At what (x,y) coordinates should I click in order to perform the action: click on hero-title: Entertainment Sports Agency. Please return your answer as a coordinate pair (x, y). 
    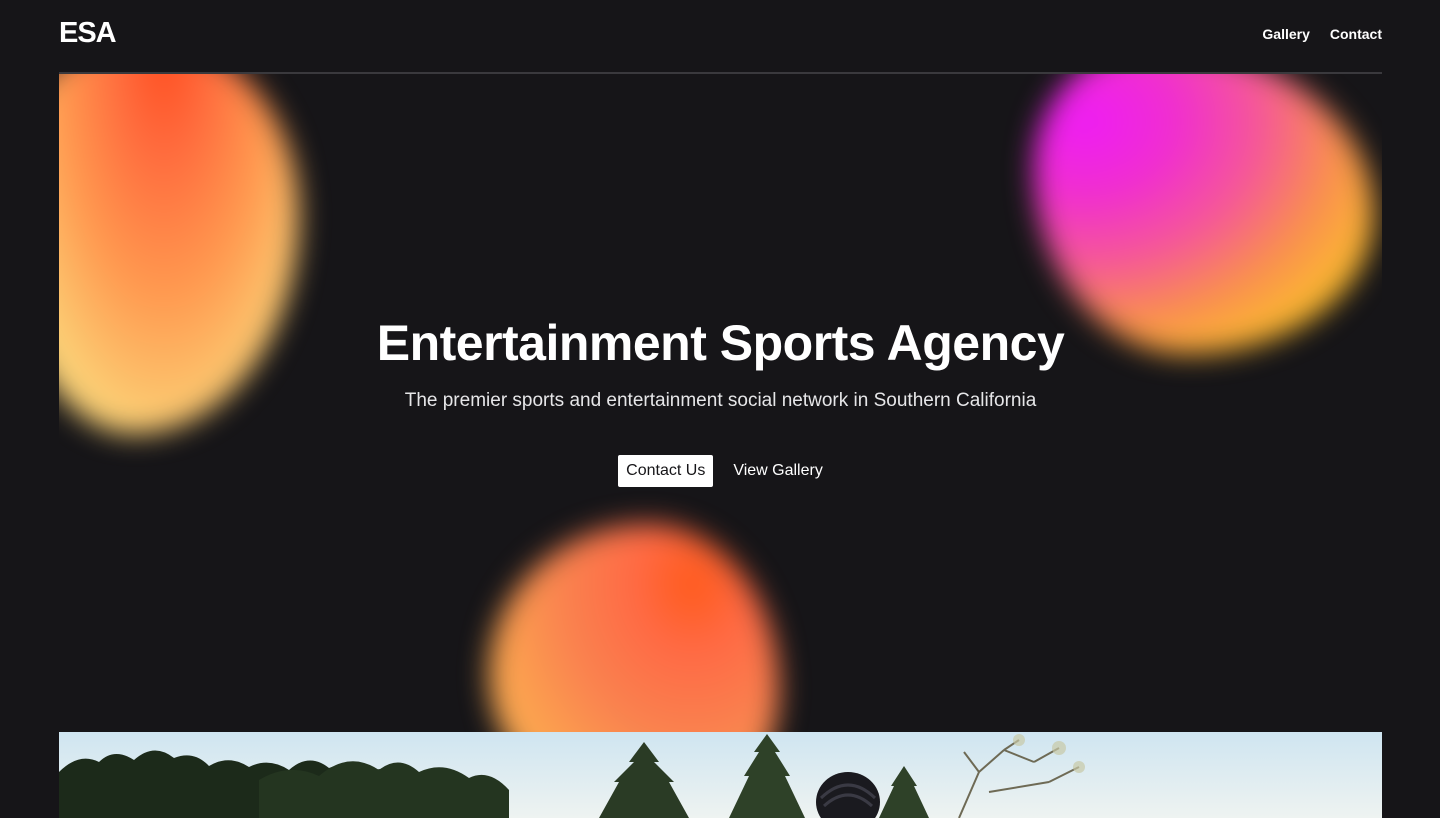
    Looking at the image, I should click on (720, 343).